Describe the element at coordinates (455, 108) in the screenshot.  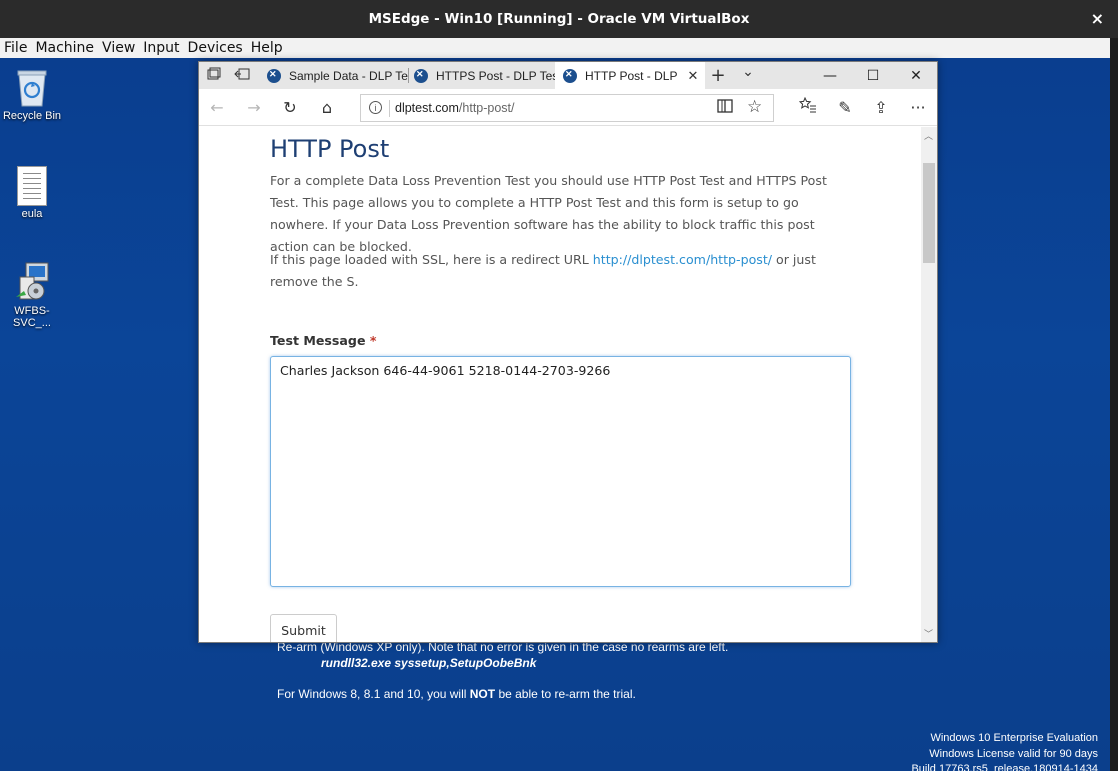
I see `address-url: dlptest.com/http-post/` at that location.